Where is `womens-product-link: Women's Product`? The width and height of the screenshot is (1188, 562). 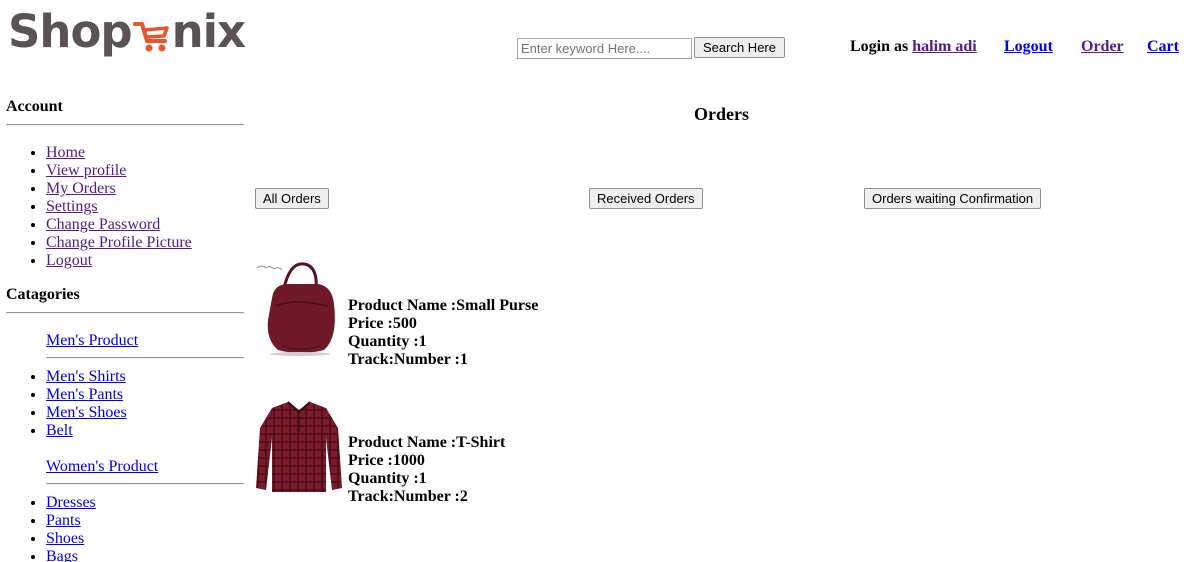
womens-product-link: Women's Product is located at coordinates (145, 467).